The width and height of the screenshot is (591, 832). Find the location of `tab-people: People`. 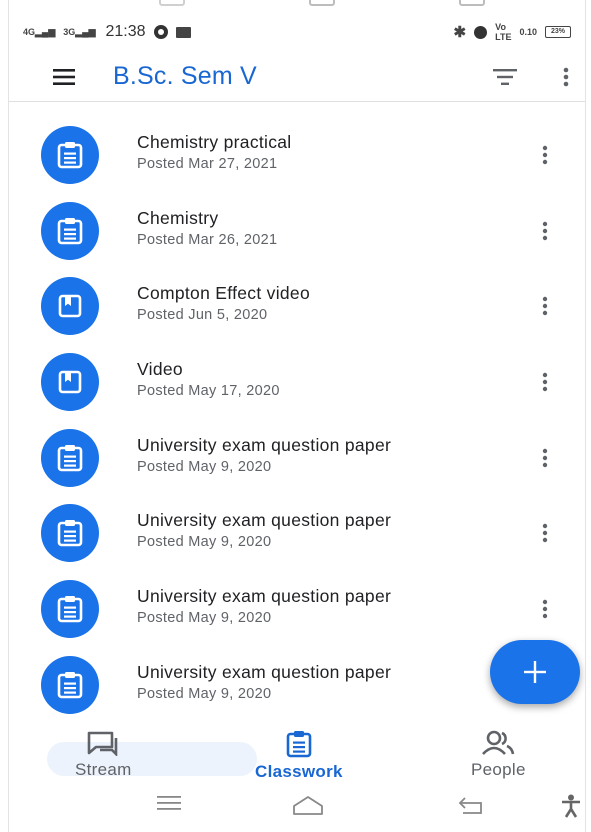

tab-people: People is located at coordinates (498, 755).